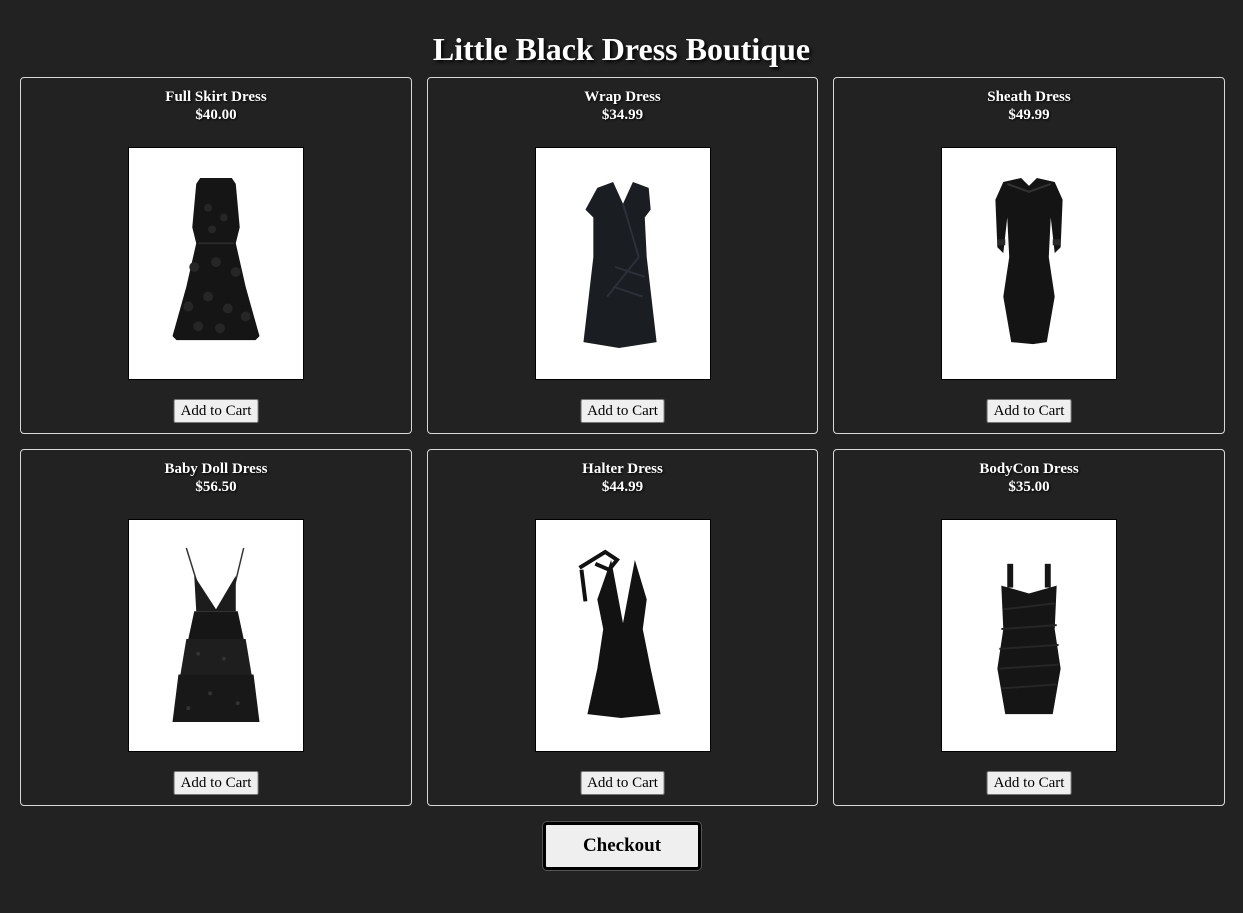 This screenshot has width=1243, height=913. Describe the element at coordinates (622, 115) in the screenshot. I see `product-price: $34.99` at that location.